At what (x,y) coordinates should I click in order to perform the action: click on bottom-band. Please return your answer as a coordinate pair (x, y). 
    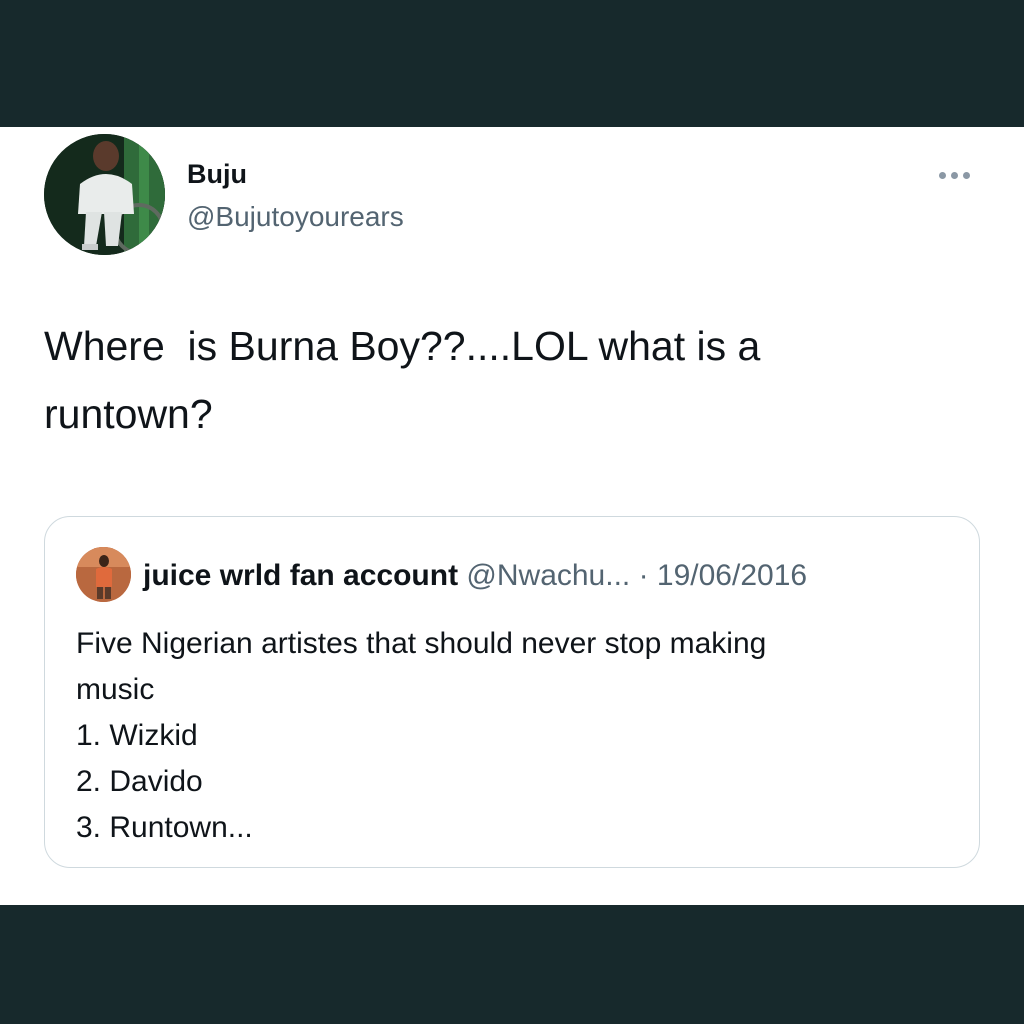
    Looking at the image, I should click on (512, 964).